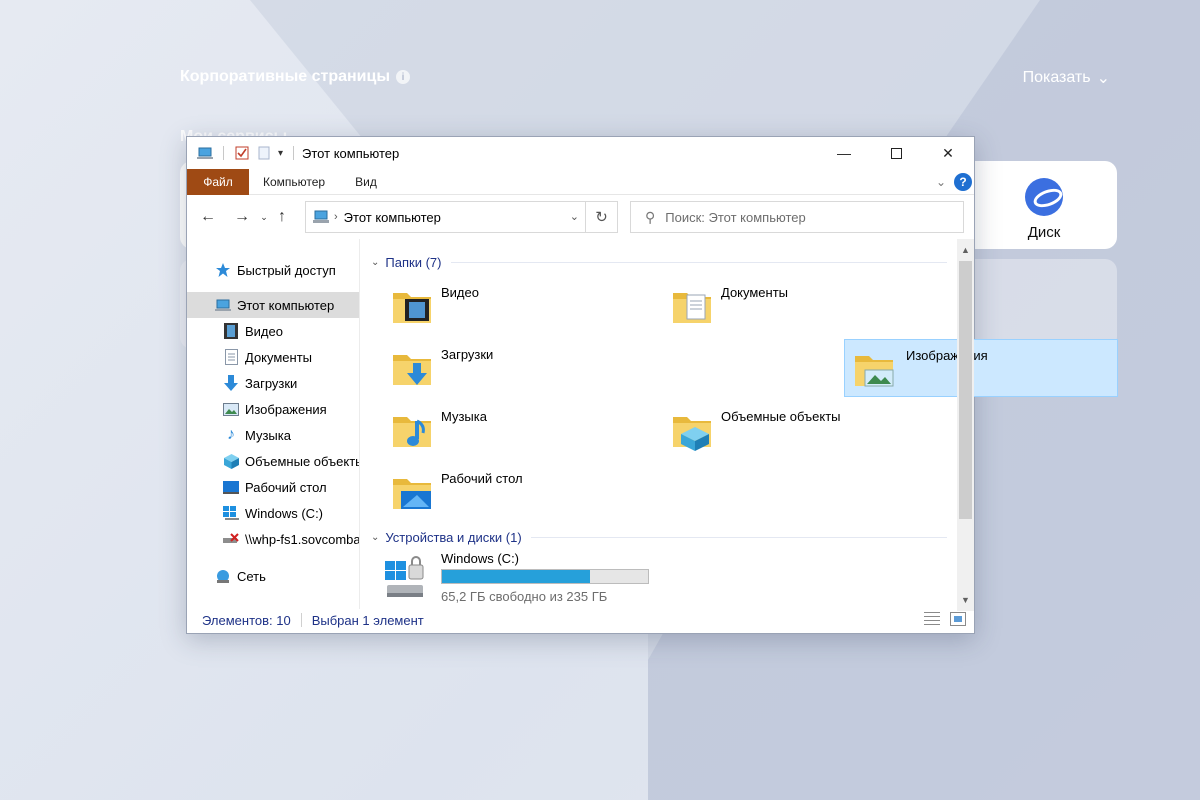 The width and height of the screenshot is (1200, 800). What do you see at coordinates (231, 513) in the screenshot?
I see `drive-icon` at bounding box center [231, 513].